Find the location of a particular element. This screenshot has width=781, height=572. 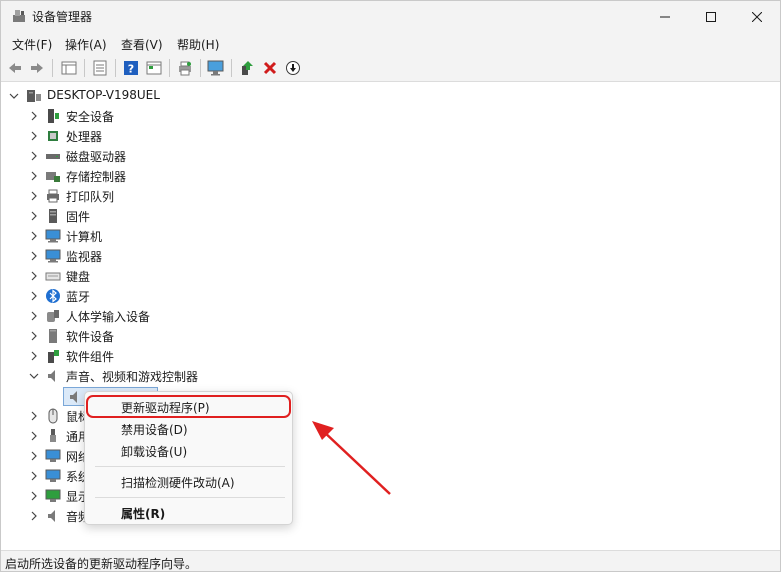

print-button is located at coordinates (185, 68).